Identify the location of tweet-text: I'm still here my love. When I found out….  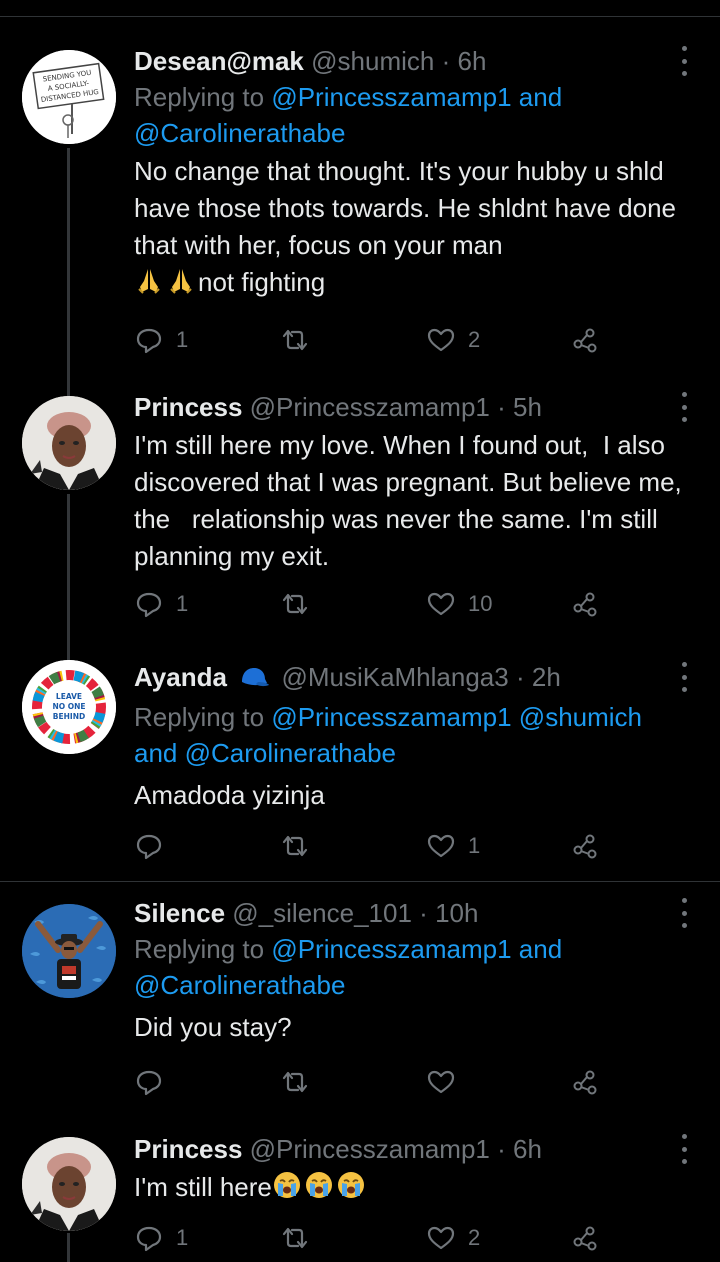
(415, 500).